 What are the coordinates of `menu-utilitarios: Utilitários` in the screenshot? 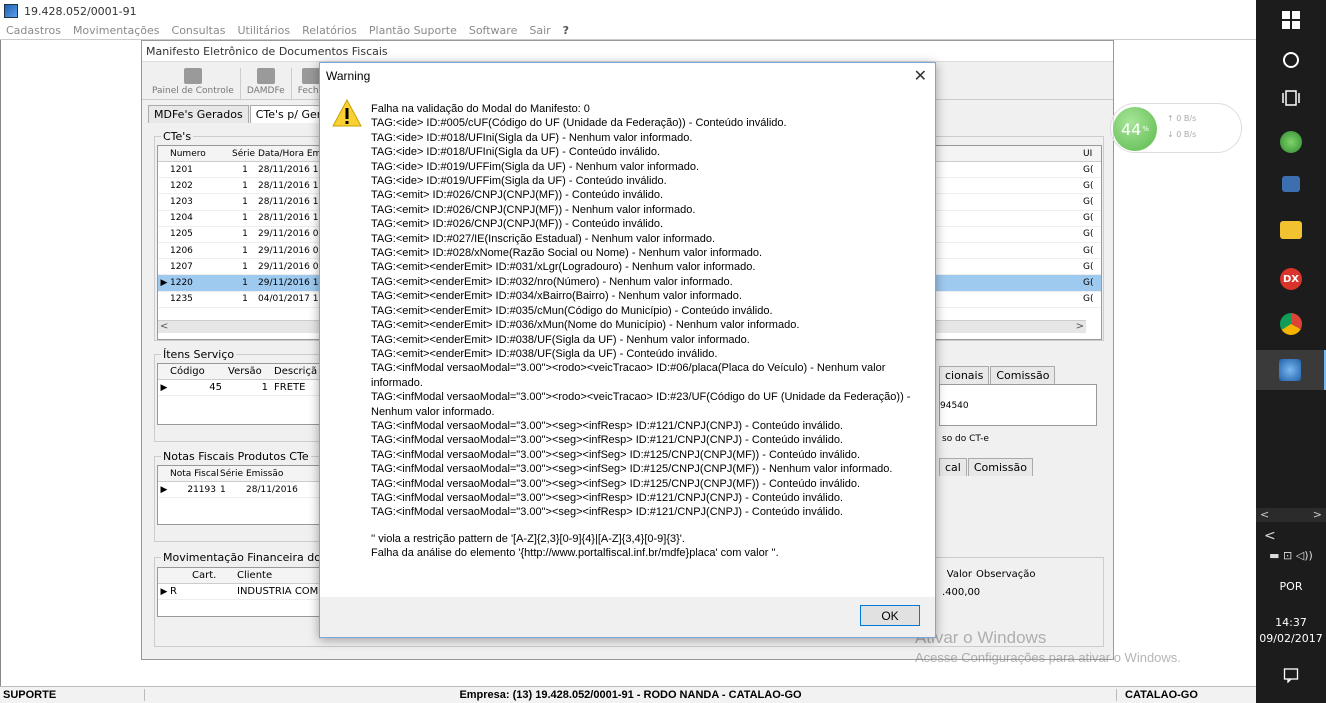 It's located at (263, 30).